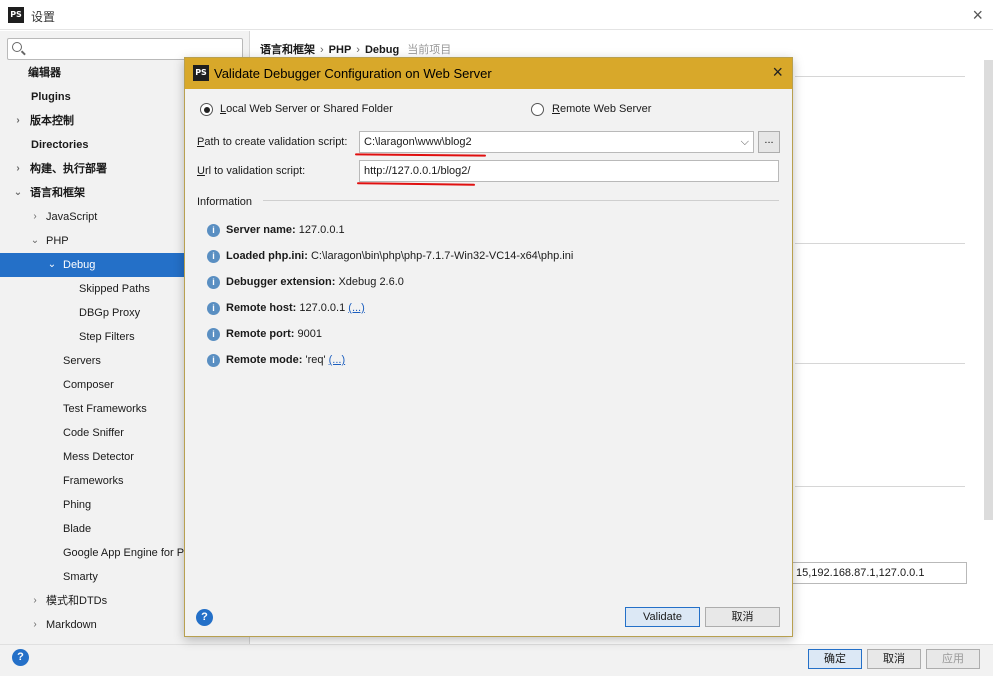 The width and height of the screenshot is (993, 676). I want to click on info-row: i Remote port: 9001, so click(264, 334).